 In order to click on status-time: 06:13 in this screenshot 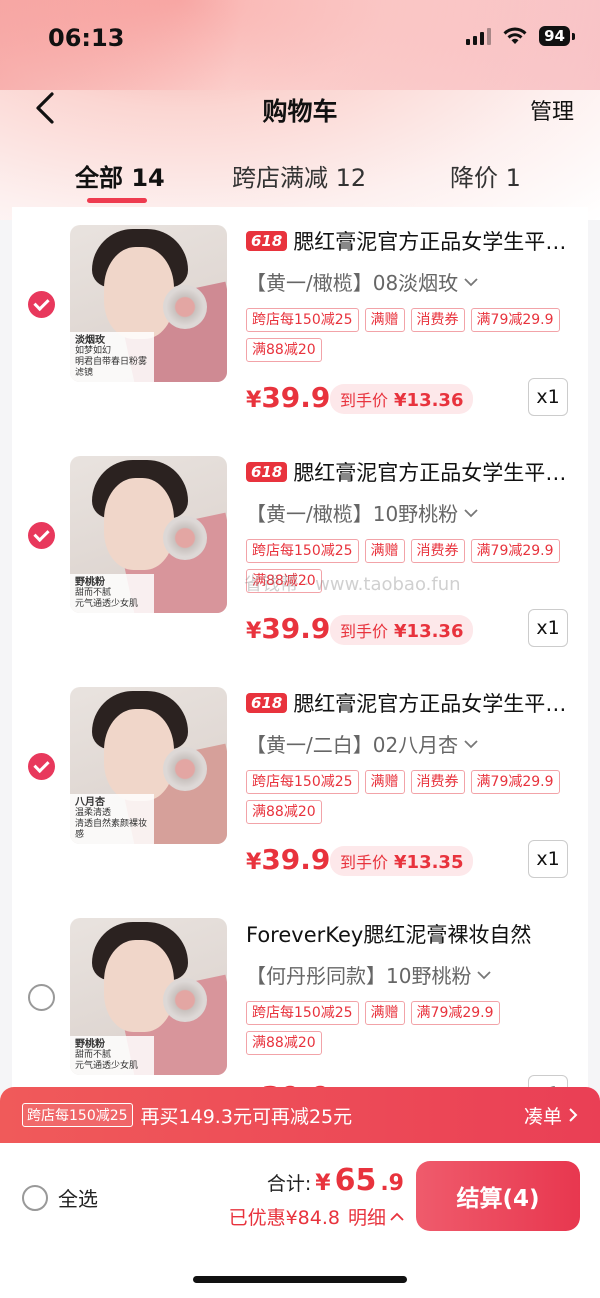, I will do `click(86, 38)`.